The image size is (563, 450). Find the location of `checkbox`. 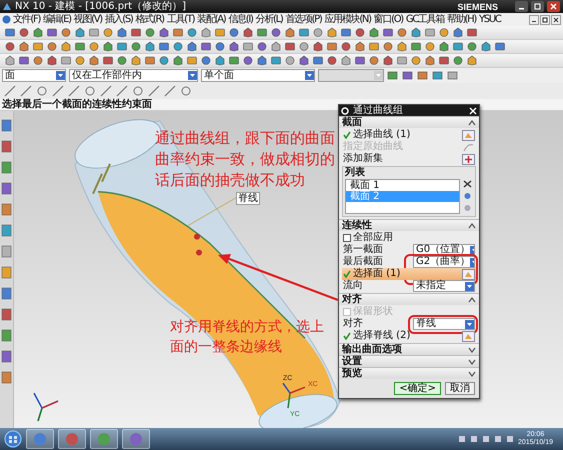

checkbox is located at coordinates (347, 238).